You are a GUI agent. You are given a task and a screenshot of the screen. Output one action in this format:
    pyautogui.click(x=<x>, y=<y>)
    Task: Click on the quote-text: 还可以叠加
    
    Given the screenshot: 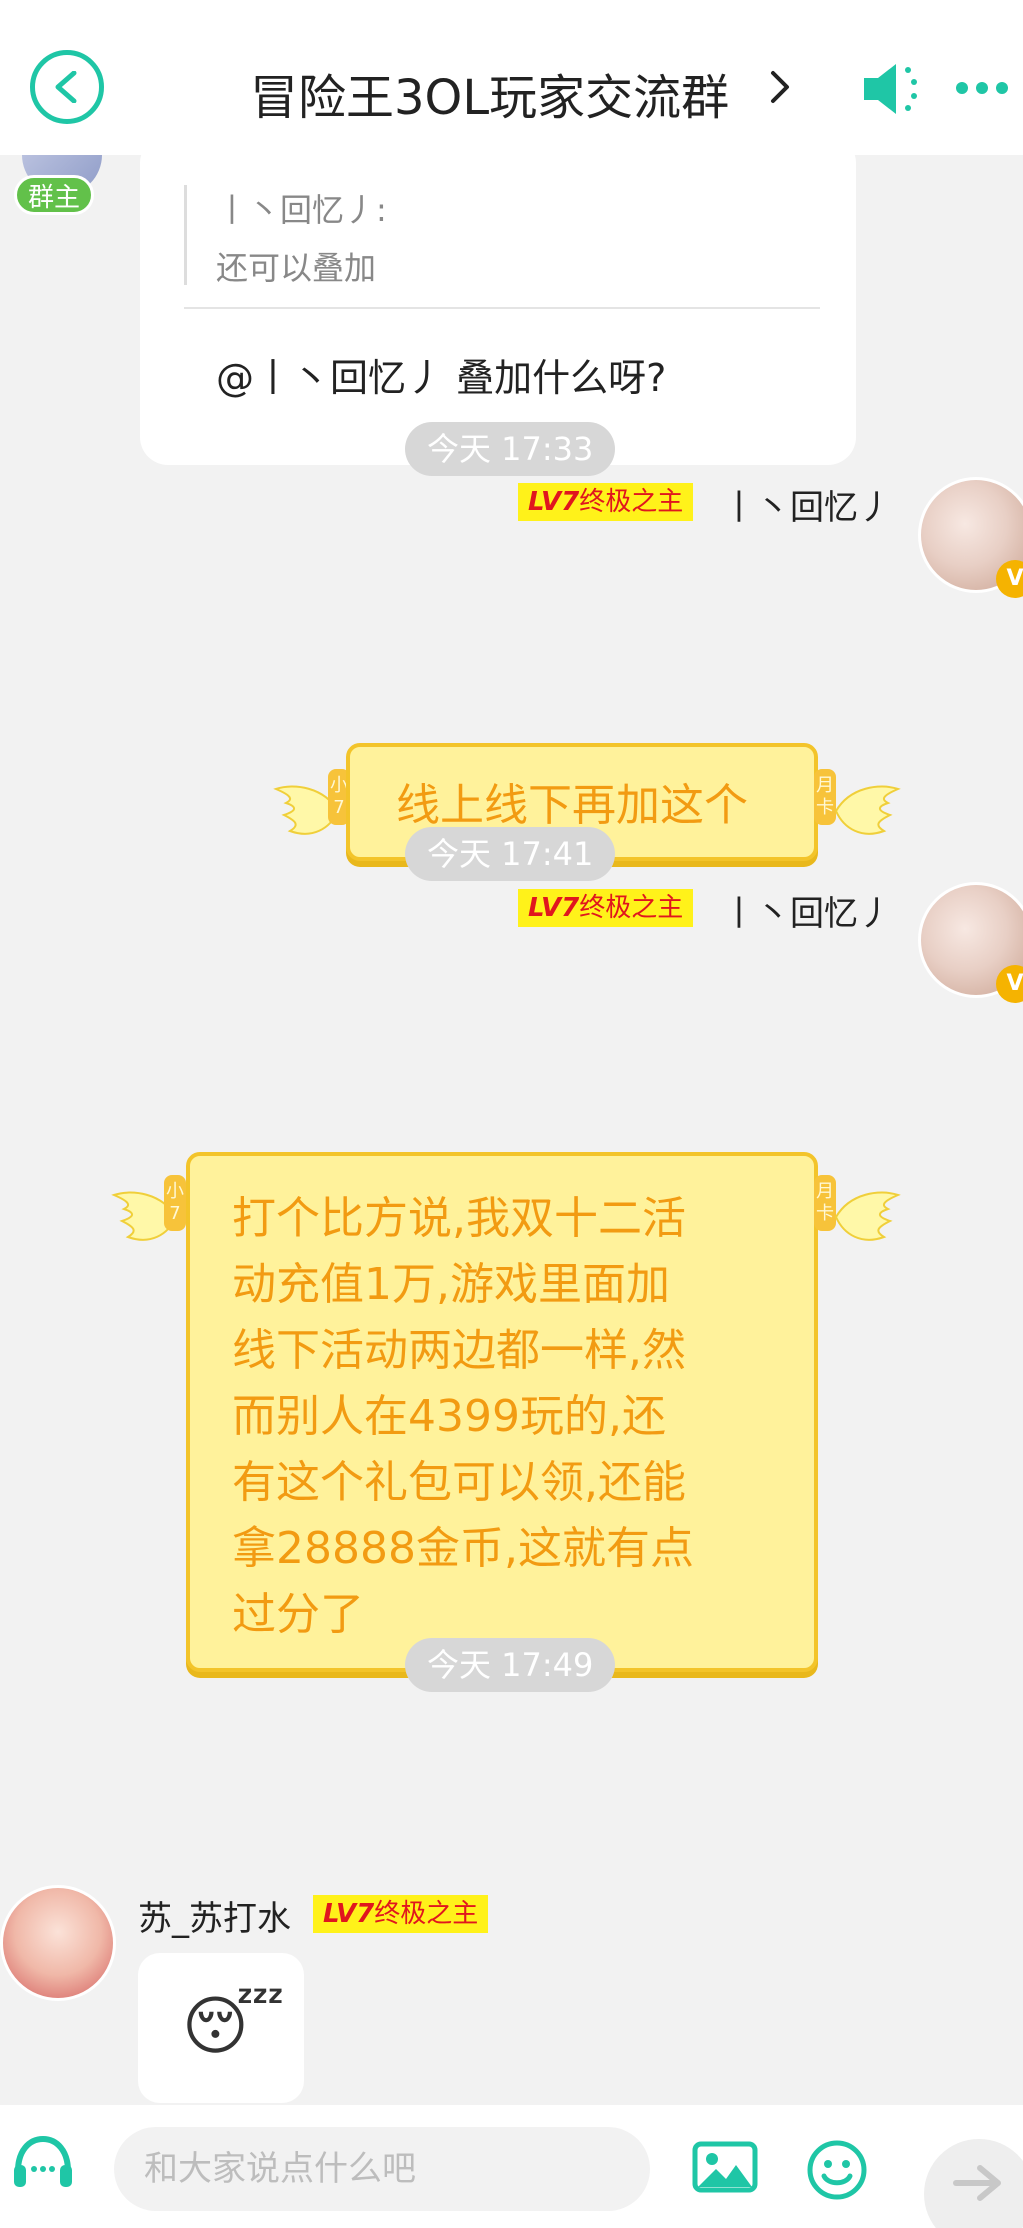 What is the action you would take?
    pyautogui.click(x=296, y=268)
    